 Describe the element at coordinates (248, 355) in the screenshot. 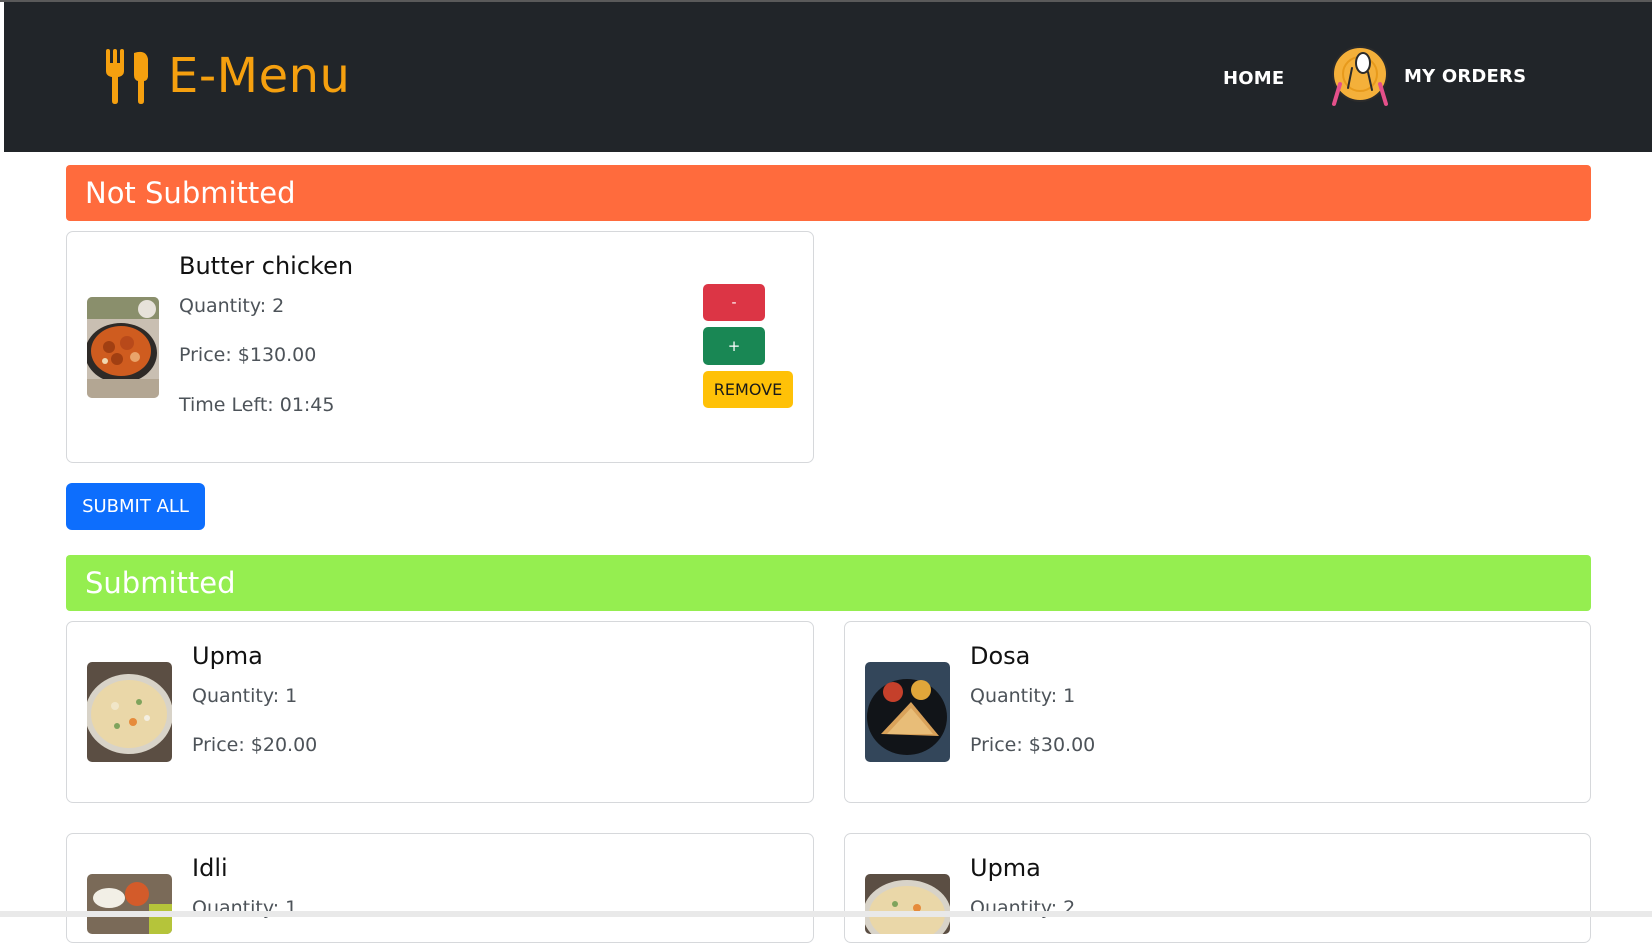

I see `item-price: Price: $130.00` at that location.